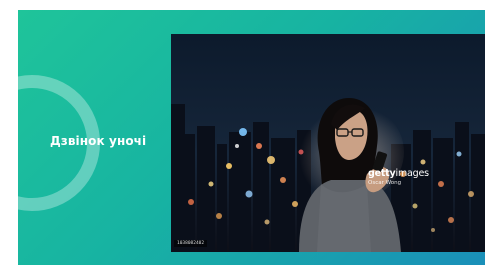 This screenshot has width=485, height=272. Describe the element at coordinates (385, 183) in the screenshot. I see `watermark-credit: Oscar Wong` at that location.